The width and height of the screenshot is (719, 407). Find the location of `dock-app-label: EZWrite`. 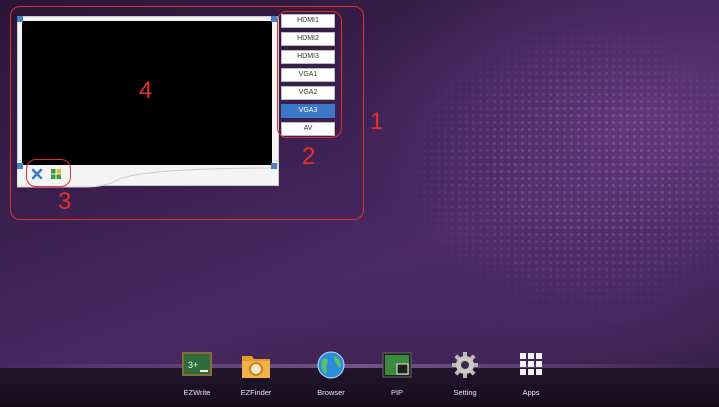

dock-app-label: EZWrite is located at coordinates (197, 392).